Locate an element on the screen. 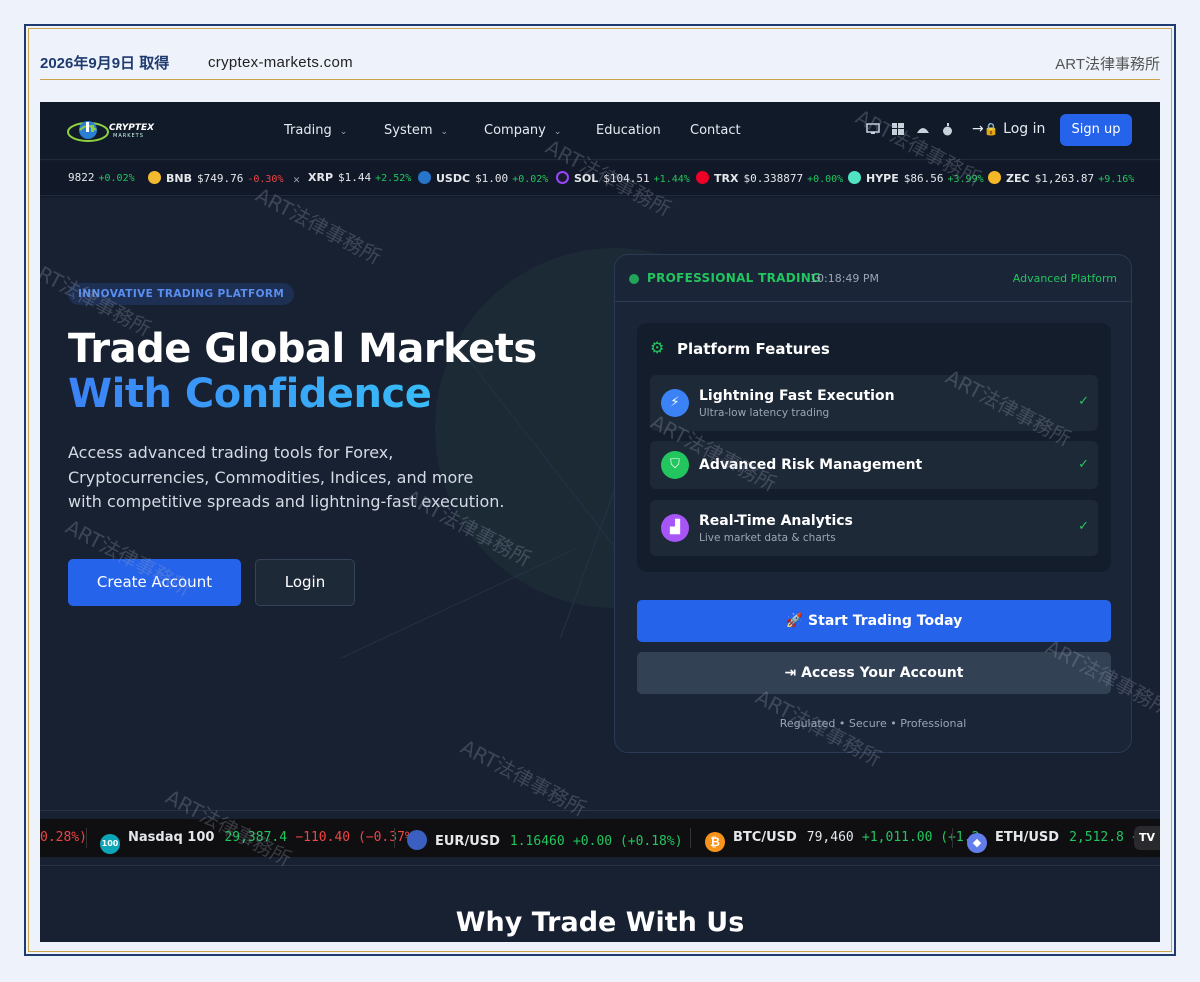 Image resolution: width=1200 pixels, height=982 pixels. ticker-item: ✕ XRP $1.44 +2.52% is located at coordinates (350, 178).